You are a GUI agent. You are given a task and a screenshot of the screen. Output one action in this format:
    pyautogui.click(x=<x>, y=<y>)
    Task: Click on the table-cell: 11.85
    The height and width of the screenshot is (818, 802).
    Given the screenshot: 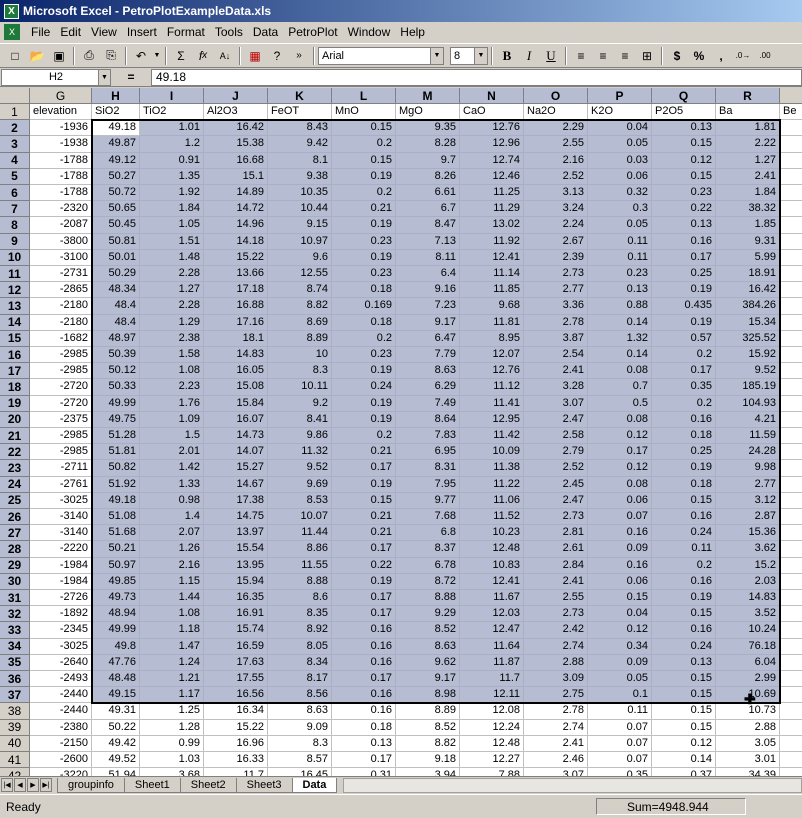 What is the action you would take?
    pyautogui.click(x=492, y=290)
    